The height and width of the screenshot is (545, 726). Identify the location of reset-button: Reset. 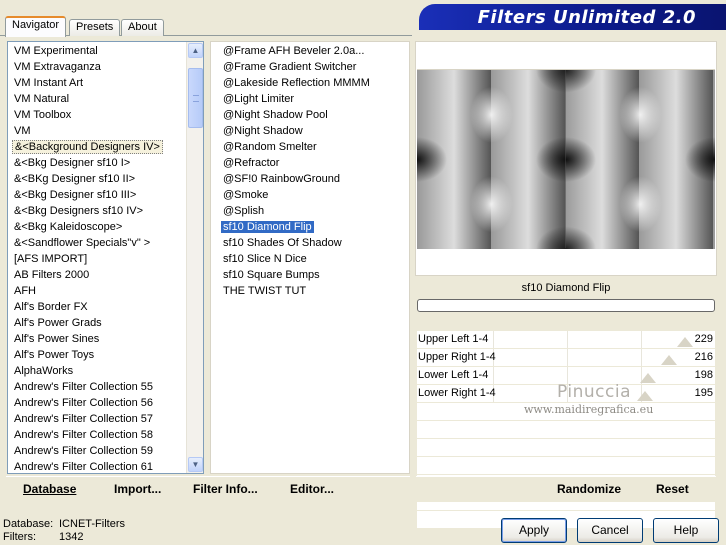
(672, 489).